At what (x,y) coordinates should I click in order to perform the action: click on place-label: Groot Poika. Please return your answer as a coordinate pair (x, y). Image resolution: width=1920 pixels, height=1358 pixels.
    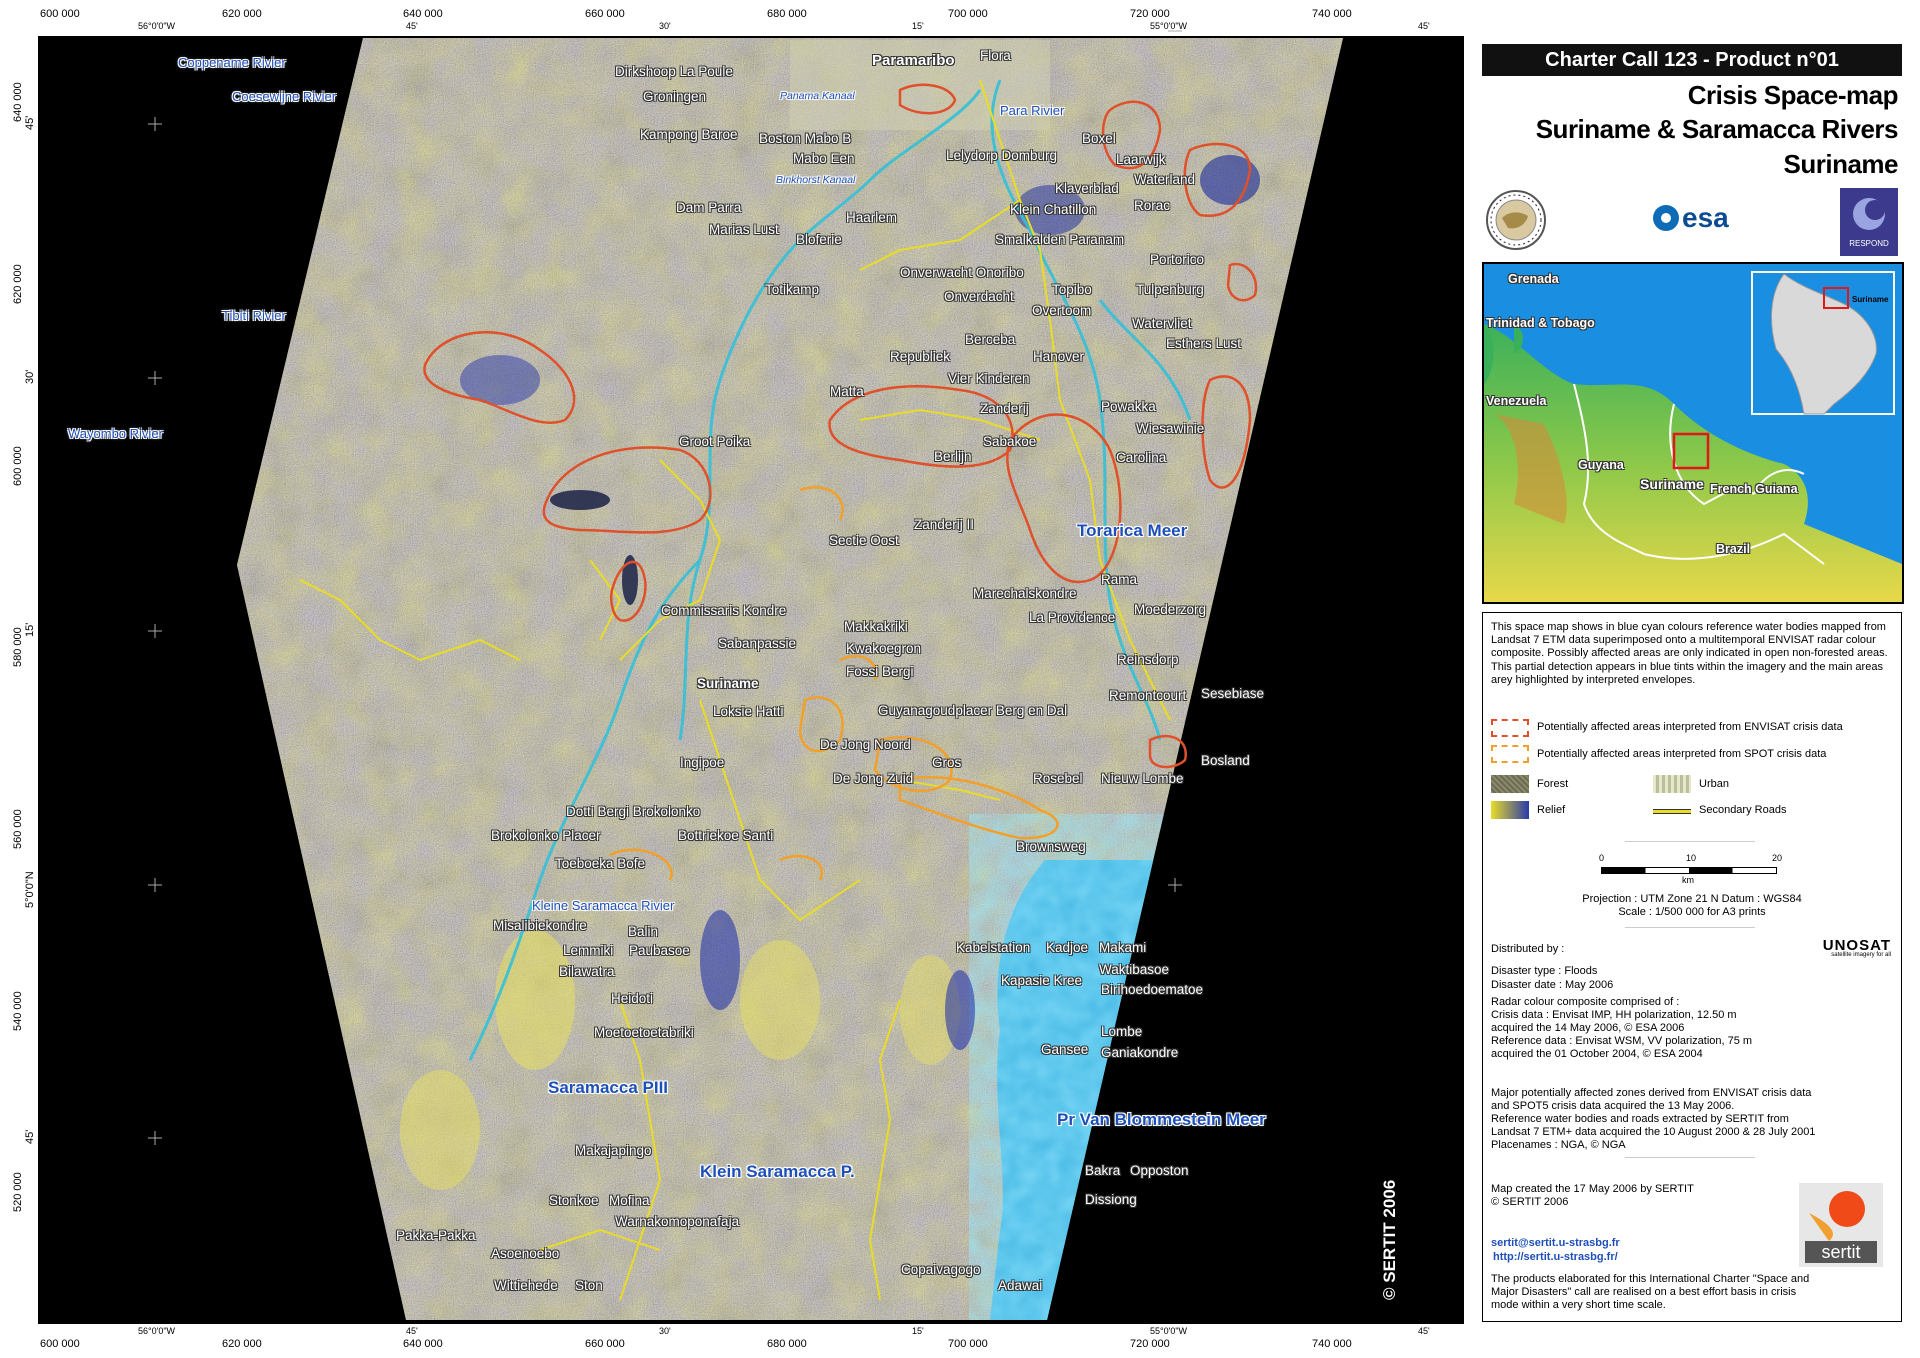
    Looking at the image, I should click on (715, 441).